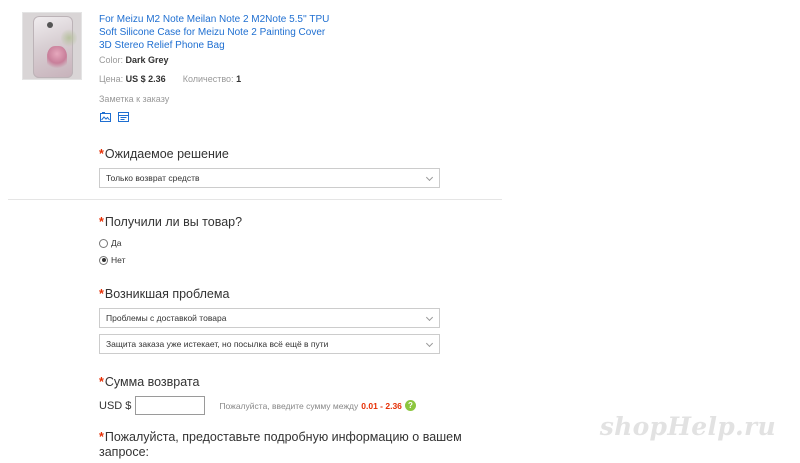  Describe the element at coordinates (105, 117) in the screenshot. I see `snapshot-icon` at that location.